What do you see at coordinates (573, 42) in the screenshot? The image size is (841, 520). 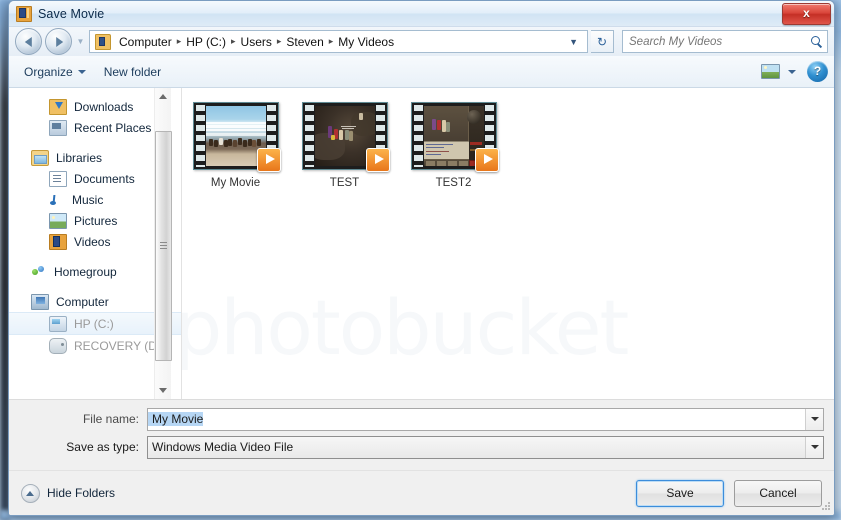 I see `breadcrumb-dropdown-icon: ▼` at bounding box center [573, 42].